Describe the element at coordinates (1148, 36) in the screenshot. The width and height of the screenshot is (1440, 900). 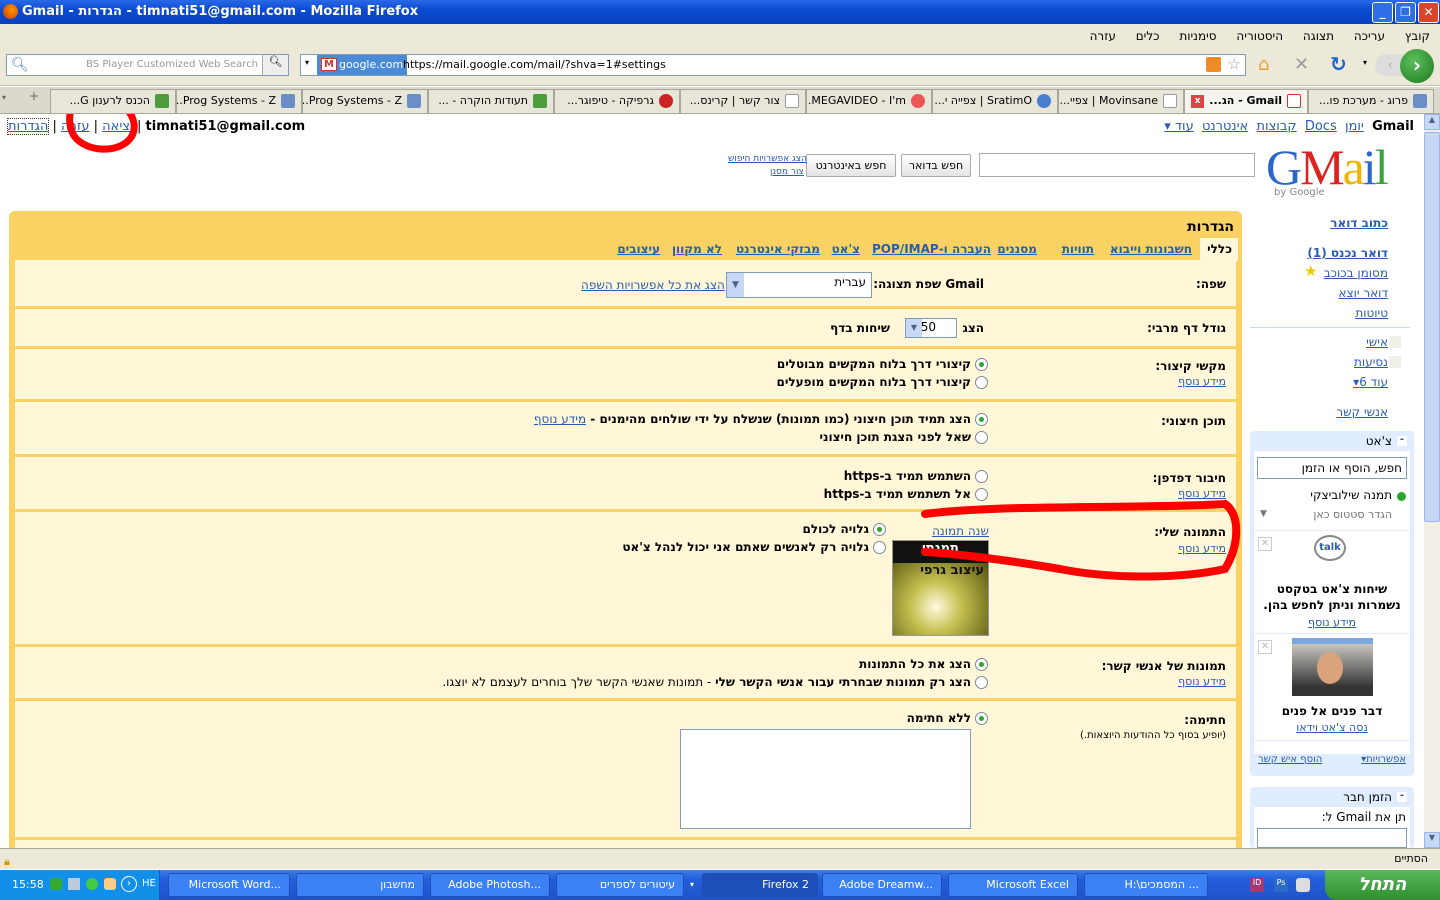
I see `menu-tools: כלים` at that location.